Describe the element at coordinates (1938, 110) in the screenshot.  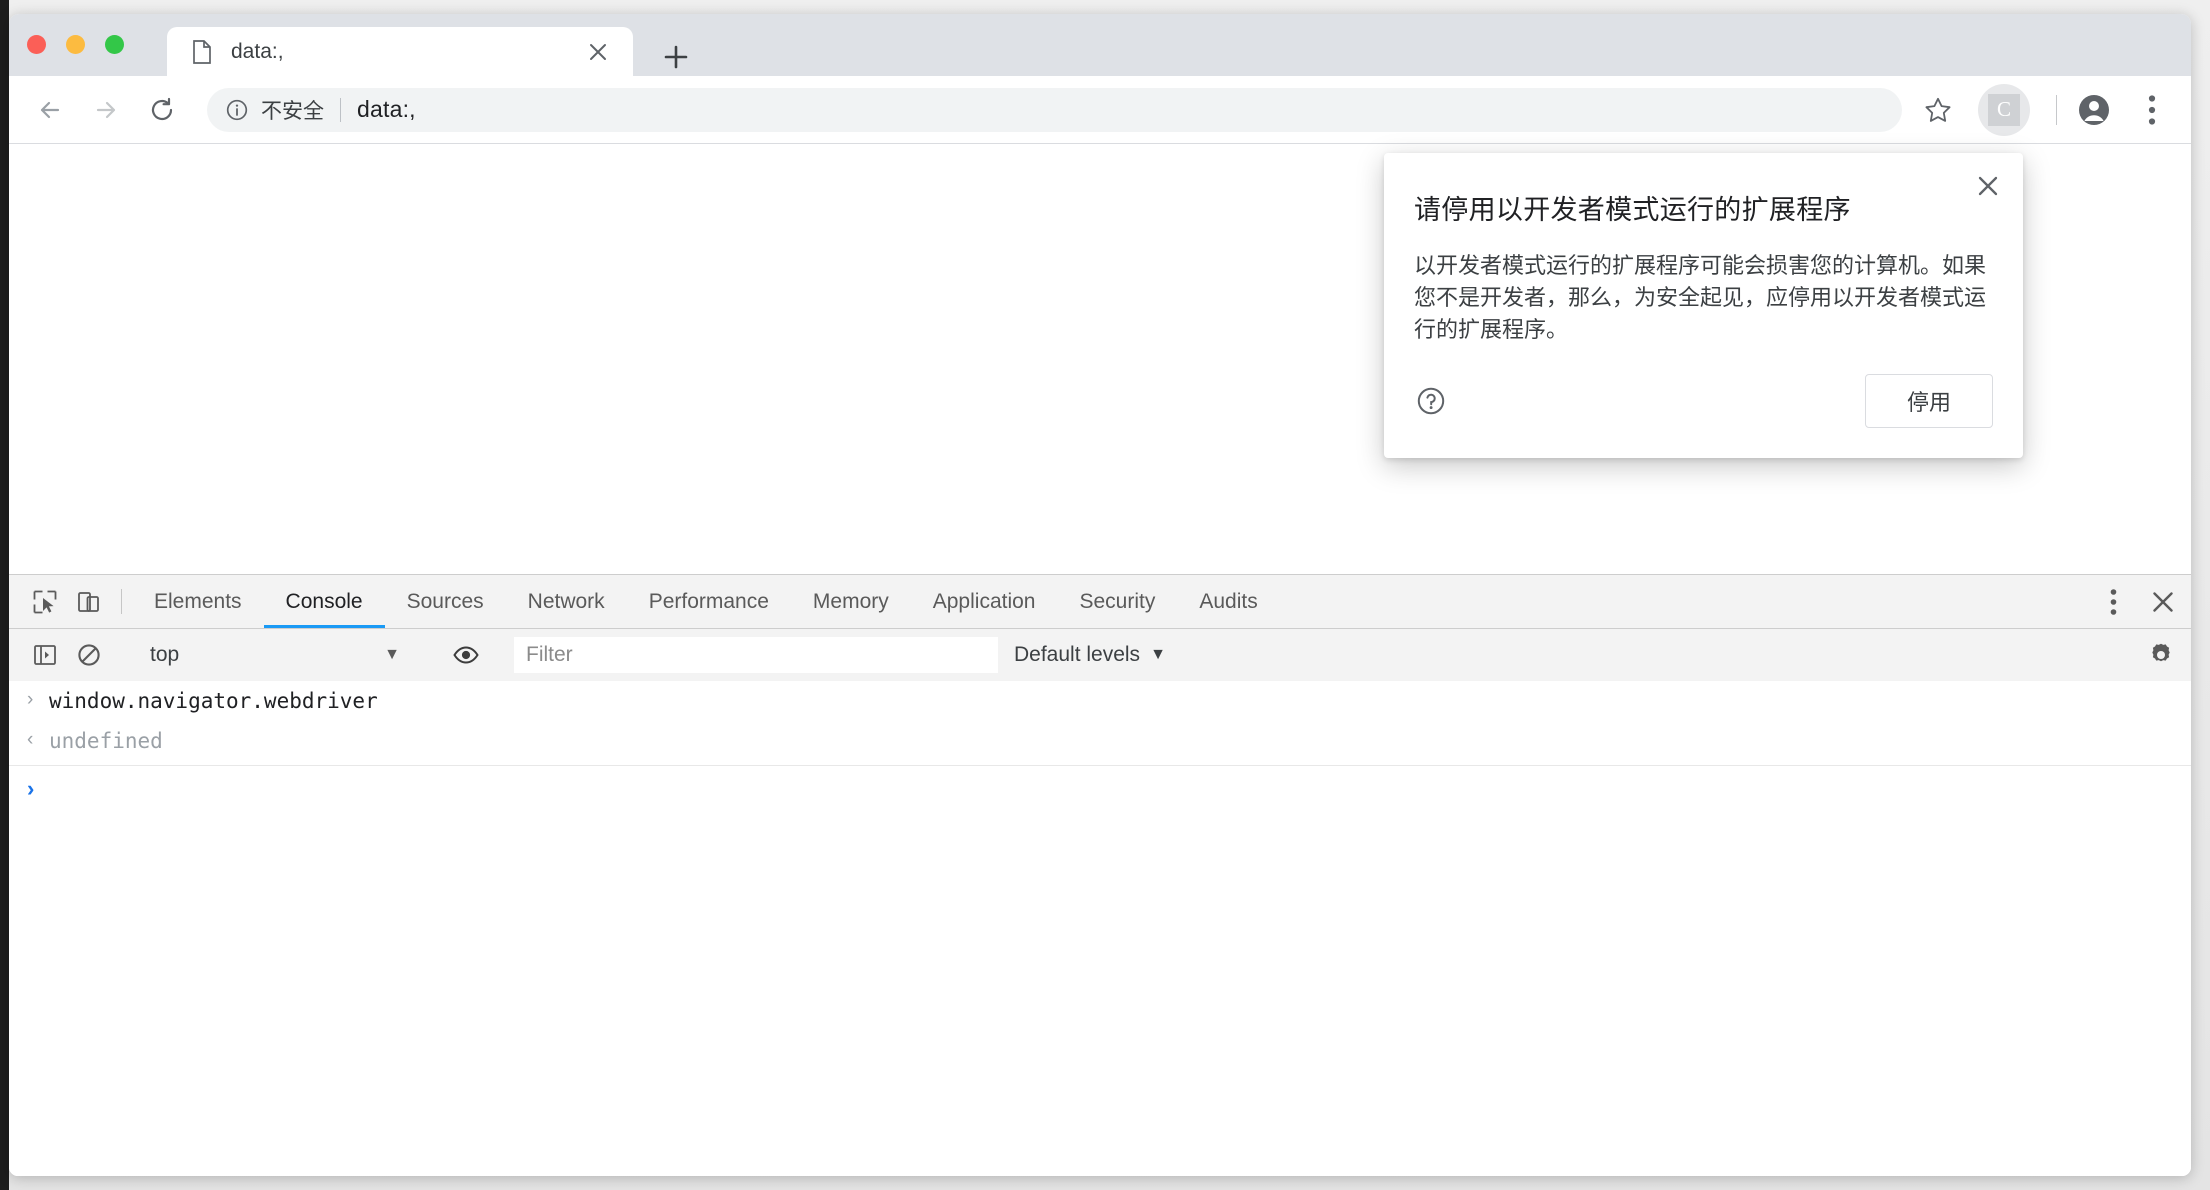
I see `star-icon` at that location.